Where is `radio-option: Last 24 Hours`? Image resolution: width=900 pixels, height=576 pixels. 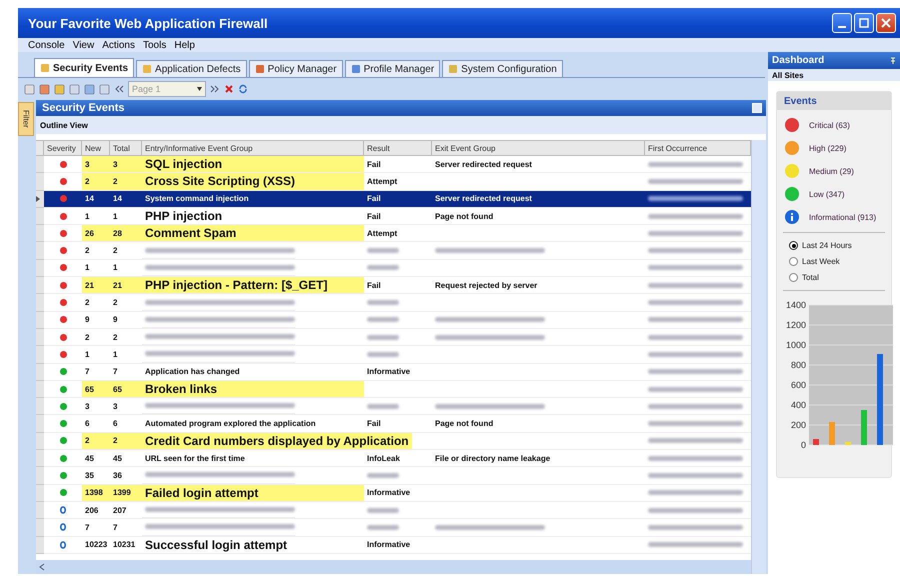 radio-option: Last 24 Hours is located at coordinates (834, 245).